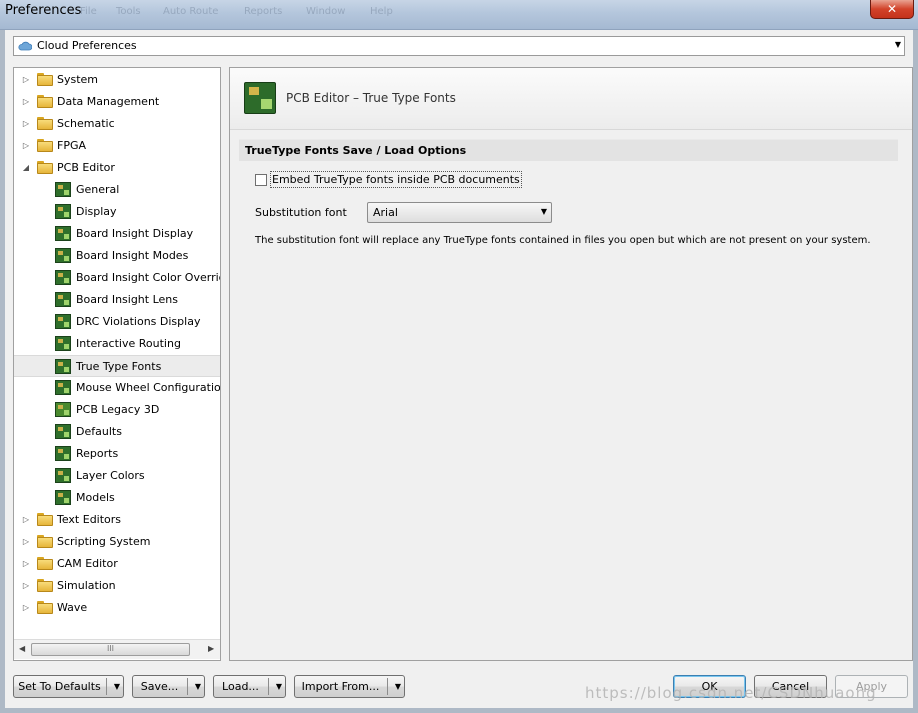 The image size is (918, 713). I want to click on window-title: Preferences, so click(43, 10).